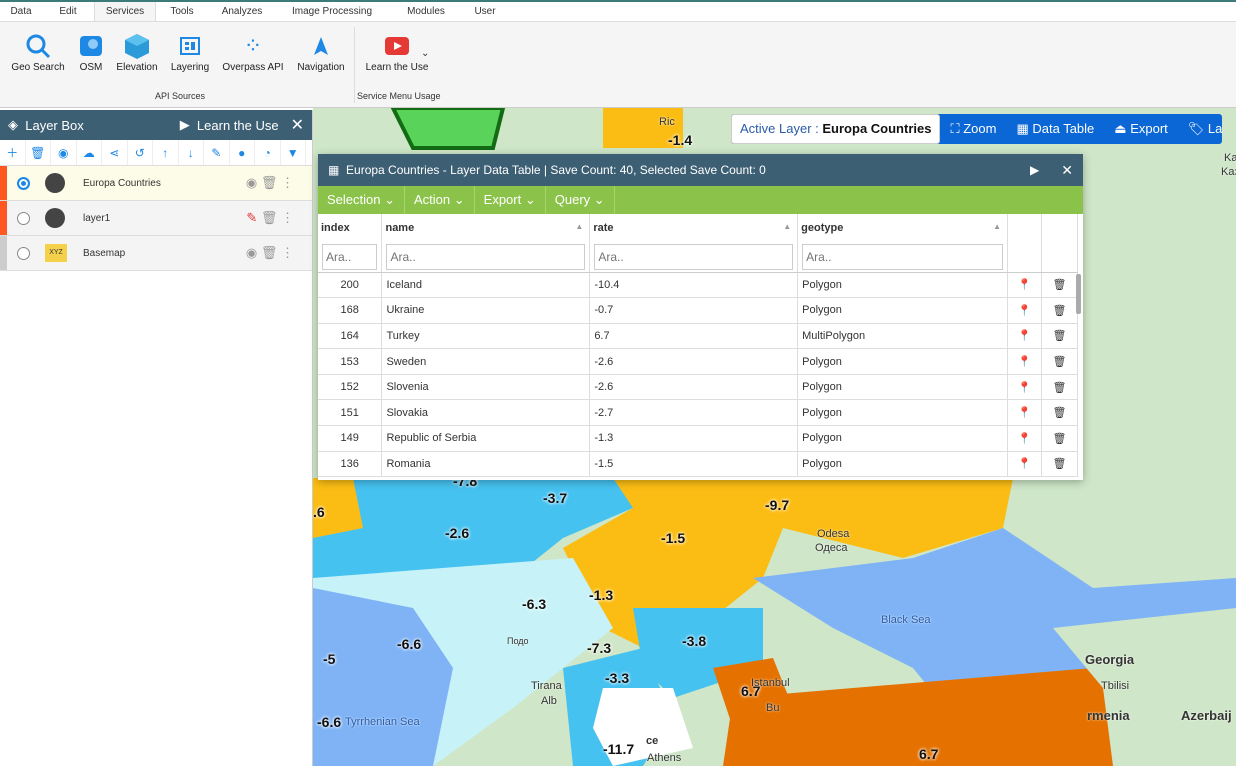 This screenshot has width=1236, height=766. Describe the element at coordinates (694, 228) in the screenshot. I see `column-header-rate: rate ▲` at that location.